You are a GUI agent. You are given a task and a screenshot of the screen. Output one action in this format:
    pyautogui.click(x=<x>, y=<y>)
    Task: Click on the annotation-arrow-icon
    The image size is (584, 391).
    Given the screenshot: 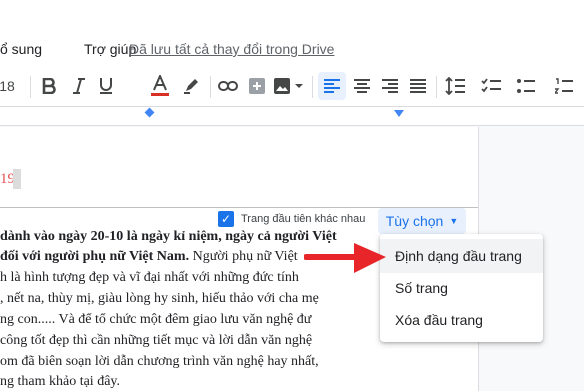 What is the action you would take?
    pyautogui.click(x=345, y=258)
    